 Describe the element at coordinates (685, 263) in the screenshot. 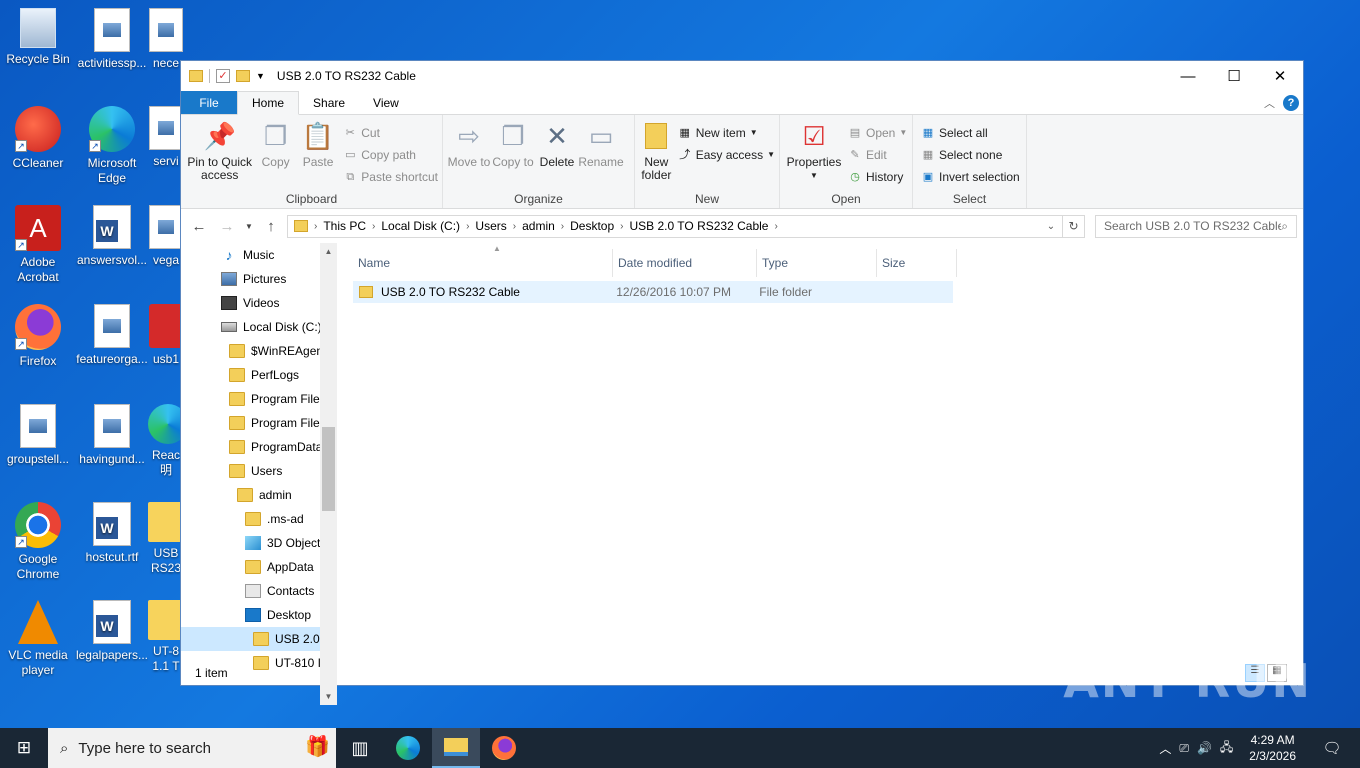

I see `column-header-date-modified: Date modified` at that location.